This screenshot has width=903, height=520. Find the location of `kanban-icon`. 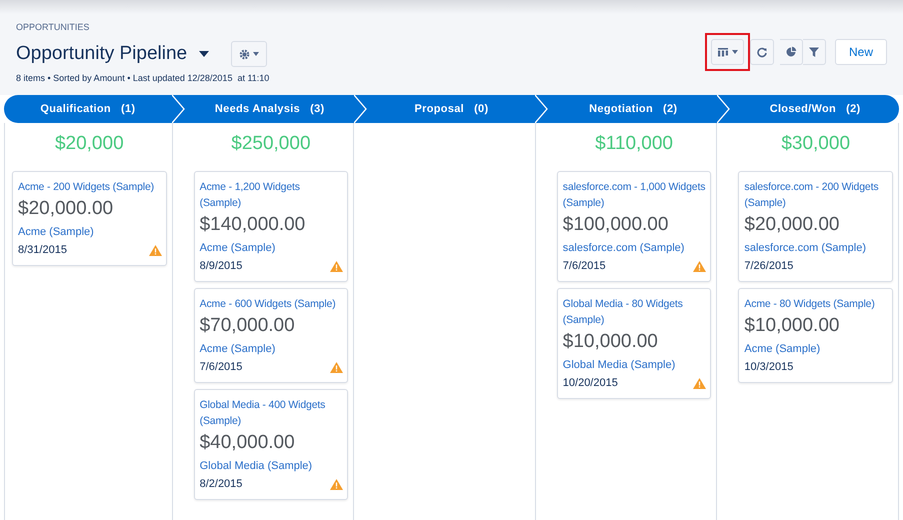

kanban-icon is located at coordinates (722, 52).